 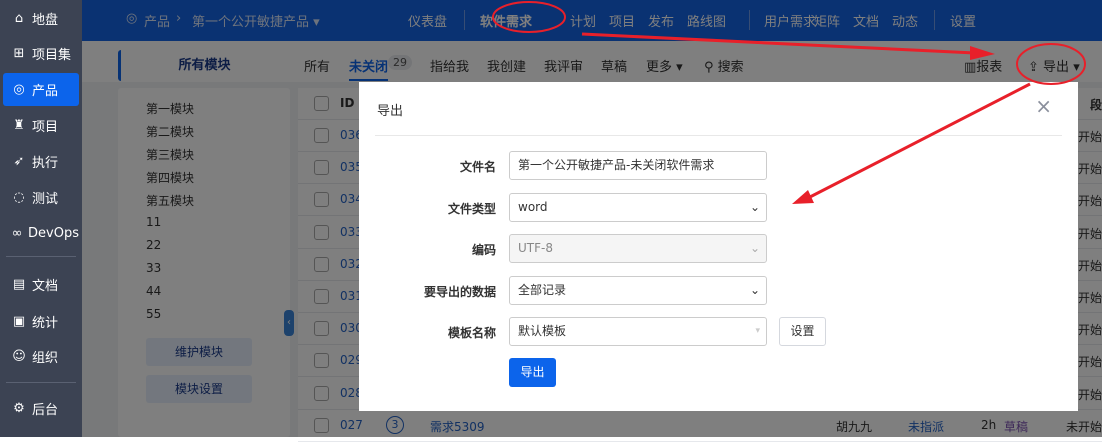 What do you see at coordinates (45, 91) in the screenshot?
I see `sidebar-item-label: 产品` at bounding box center [45, 91].